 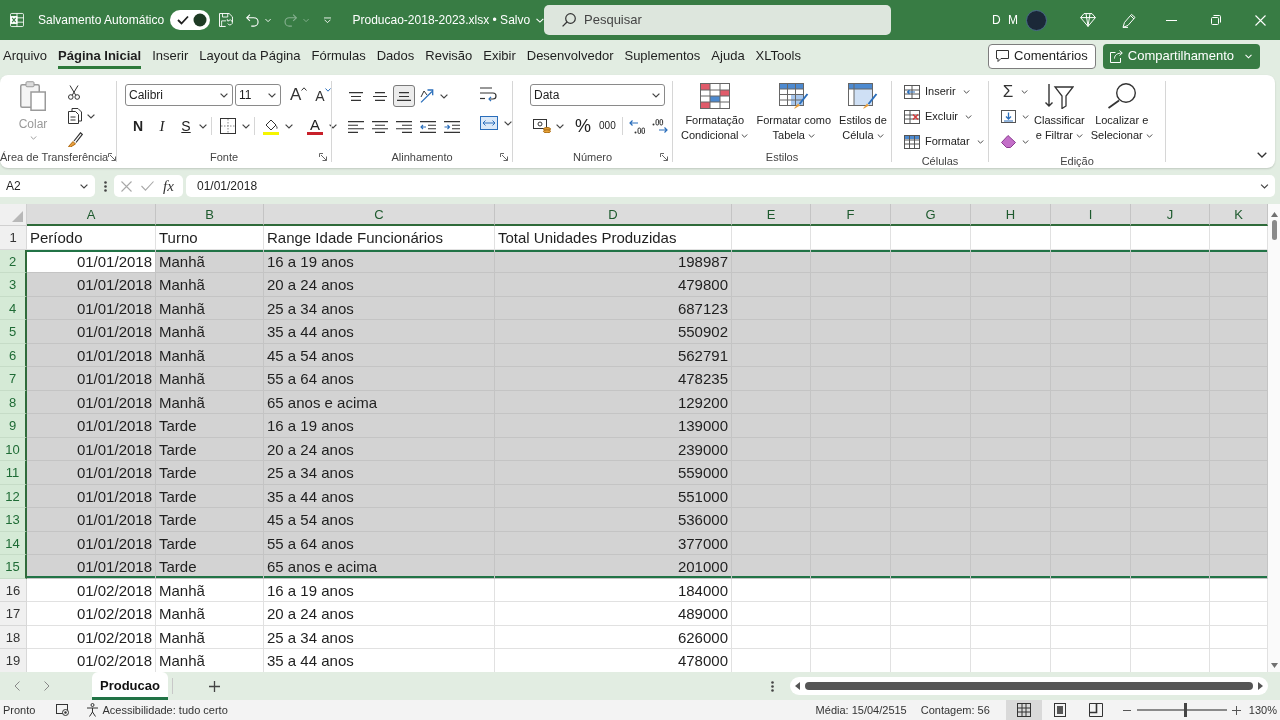 I want to click on column-header: I, so click(x=1091, y=215).